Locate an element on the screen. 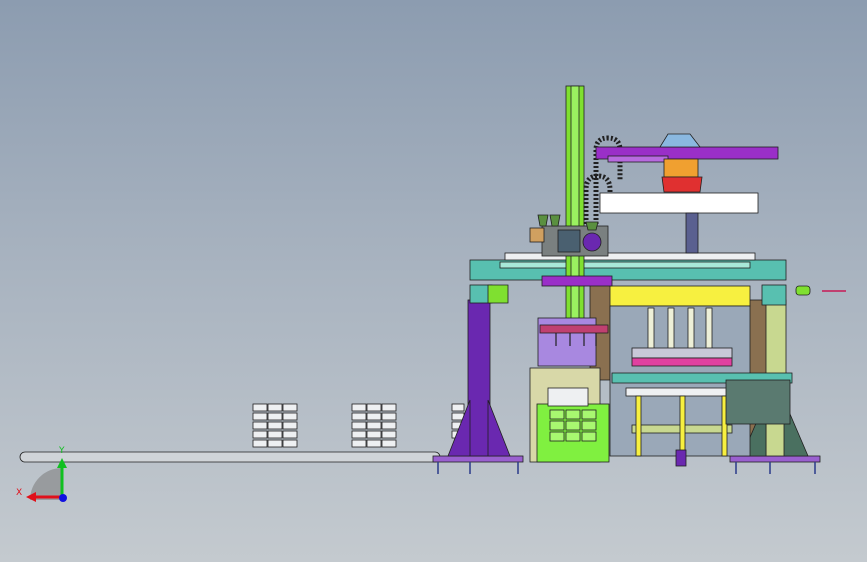 Image resolution: width=867 pixels, height=562 pixels. machine-side-unit is located at coordinates (758, 402).